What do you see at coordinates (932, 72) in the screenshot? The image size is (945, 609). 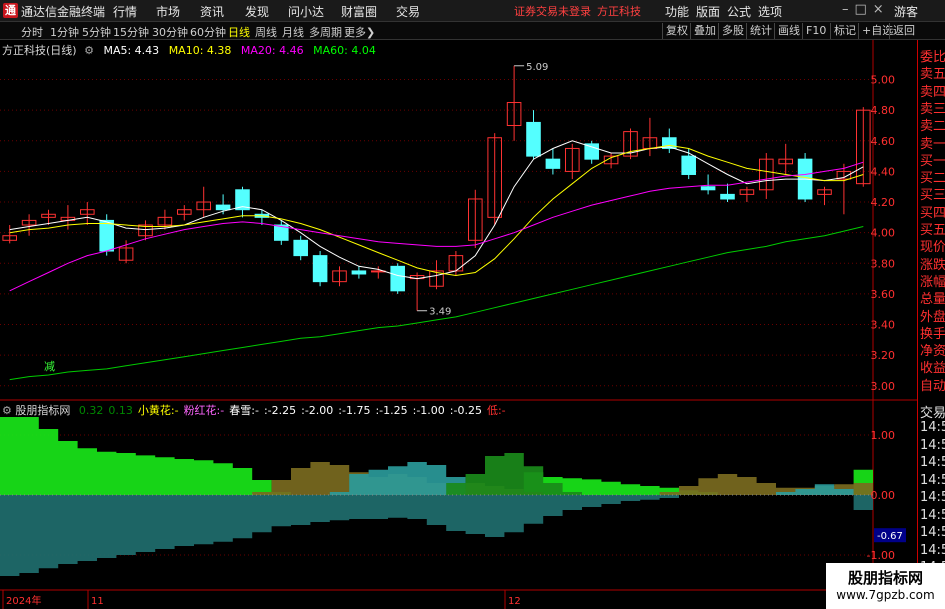 I see `side-item: 卖五` at bounding box center [932, 72].